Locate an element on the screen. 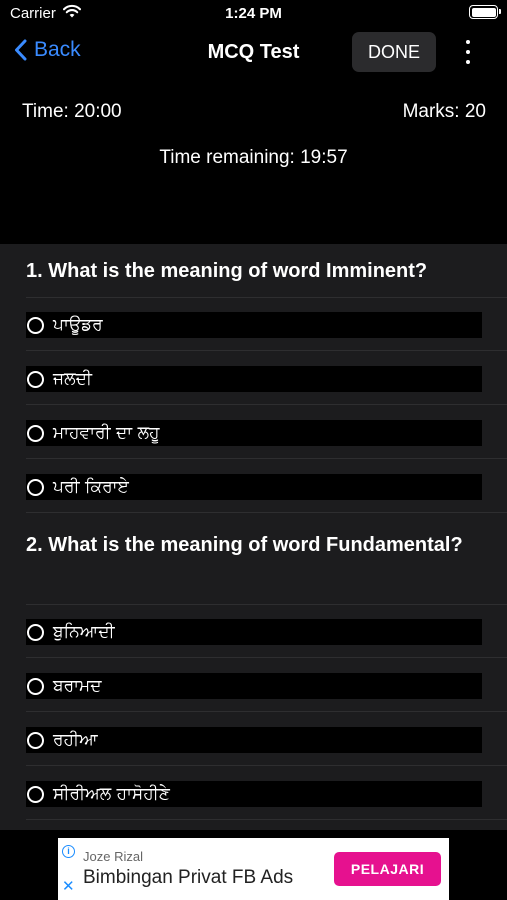  chevron-left-icon is located at coordinates (21, 50).